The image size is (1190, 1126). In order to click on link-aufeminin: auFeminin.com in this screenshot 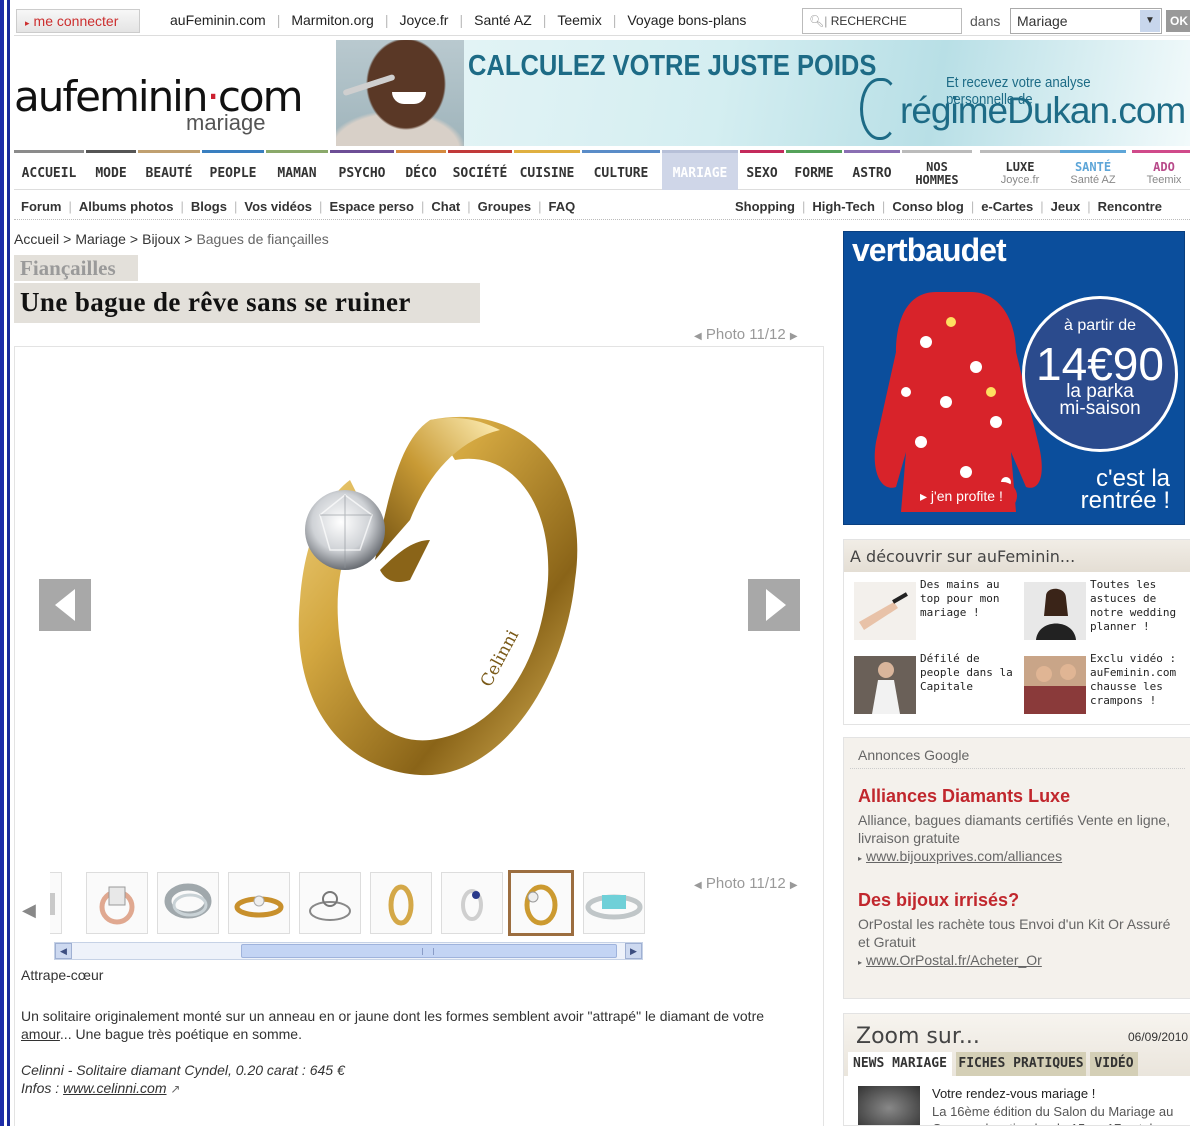, I will do `click(218, 20)`.